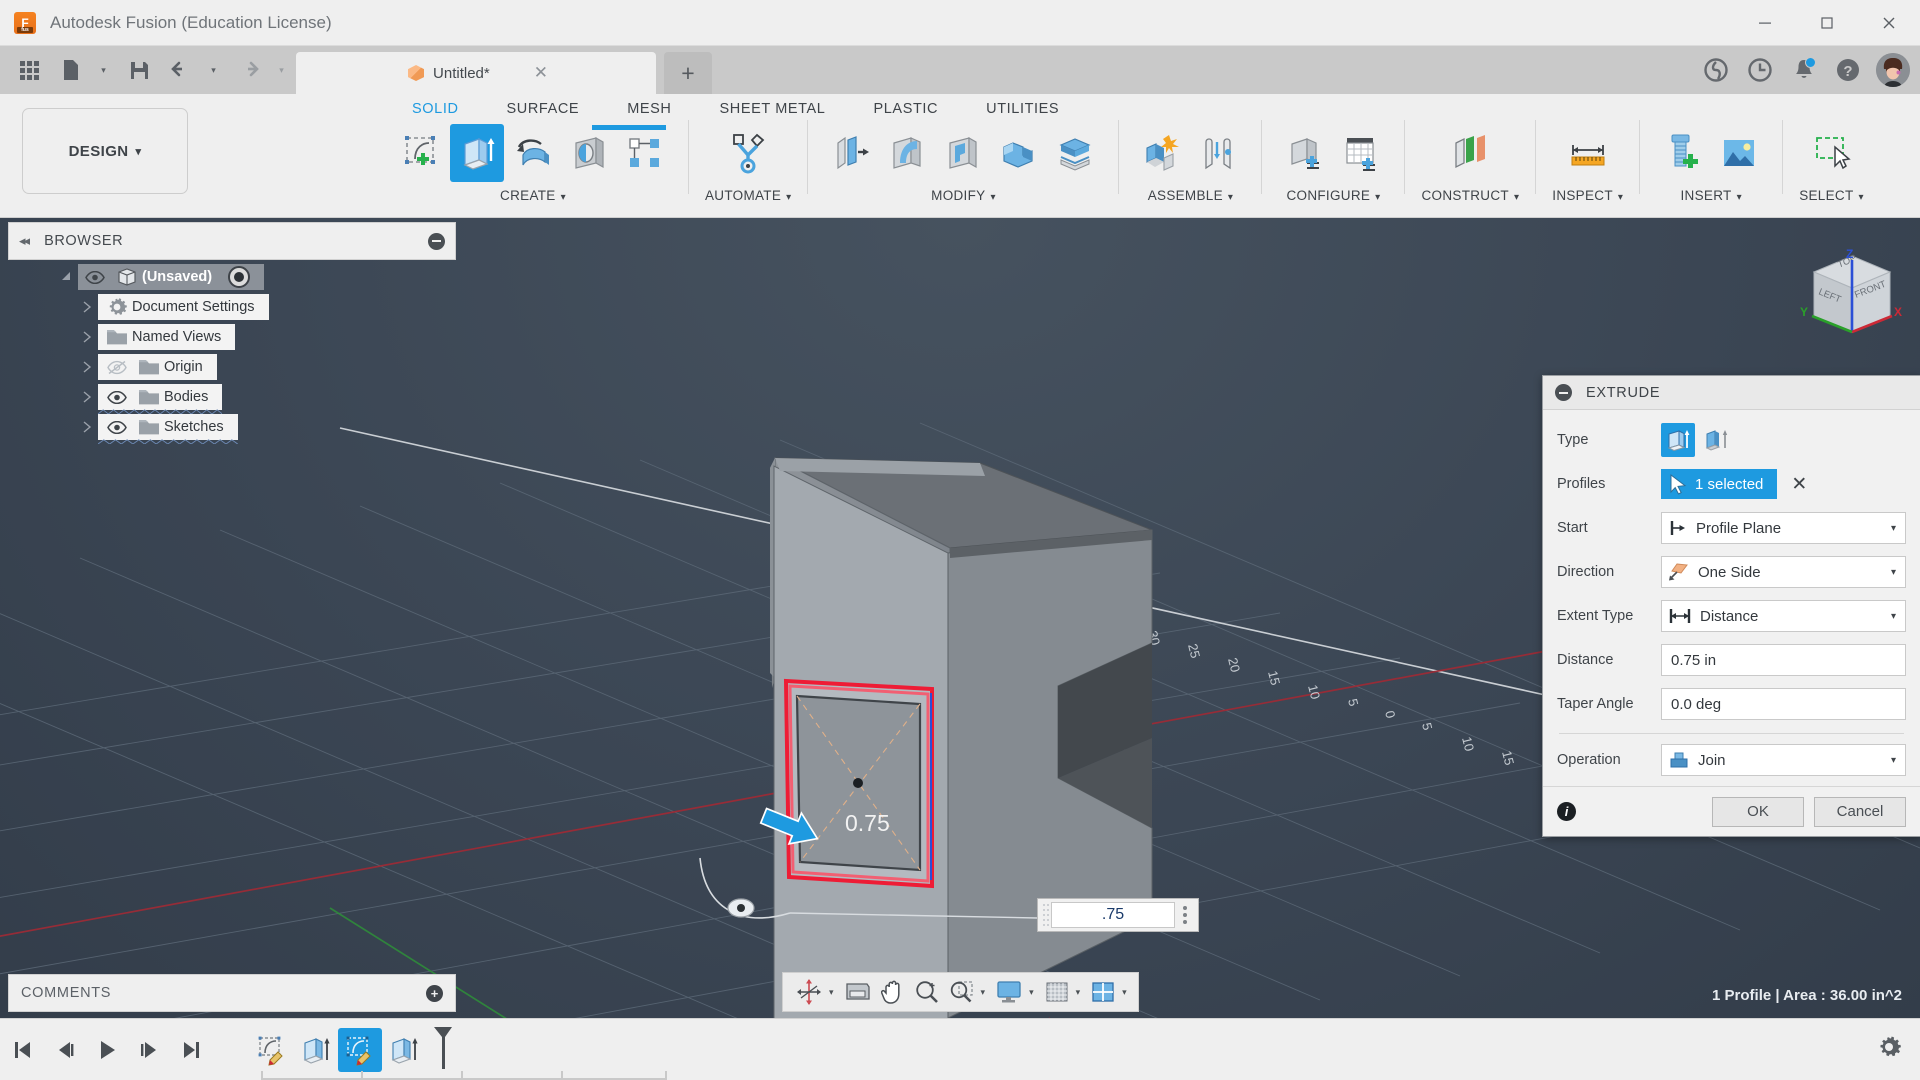  What do you see at coordinates (23, 1050) in the screenshot?
I see `go-to-beginning-icon` at bounding box center [23, 1050].